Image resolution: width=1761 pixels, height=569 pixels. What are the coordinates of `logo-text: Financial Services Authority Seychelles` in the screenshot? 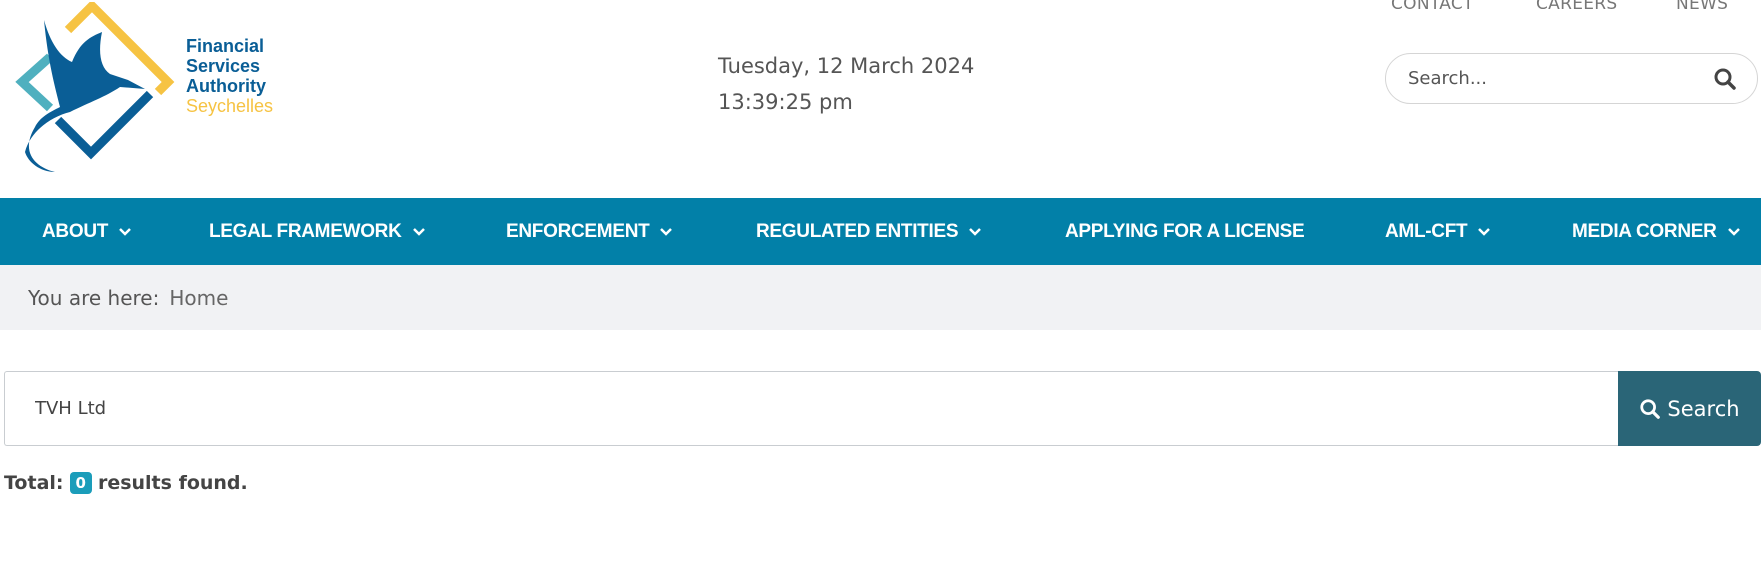 It's located at (229, 76).